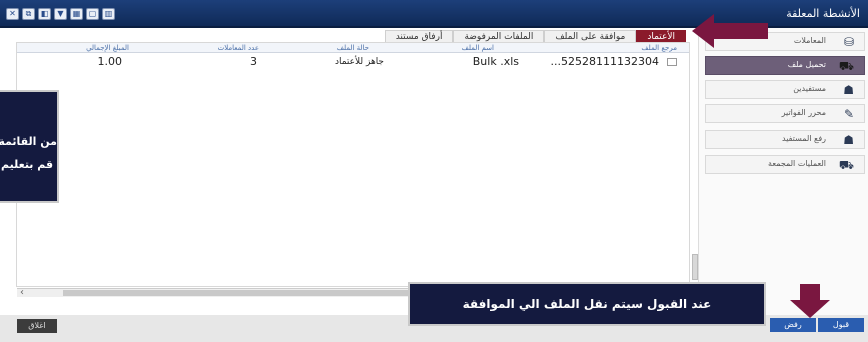 The image size is (868, 342). I want to click on instruction-callout-left: من القائمة قم بتعليم, so click(29, 146).